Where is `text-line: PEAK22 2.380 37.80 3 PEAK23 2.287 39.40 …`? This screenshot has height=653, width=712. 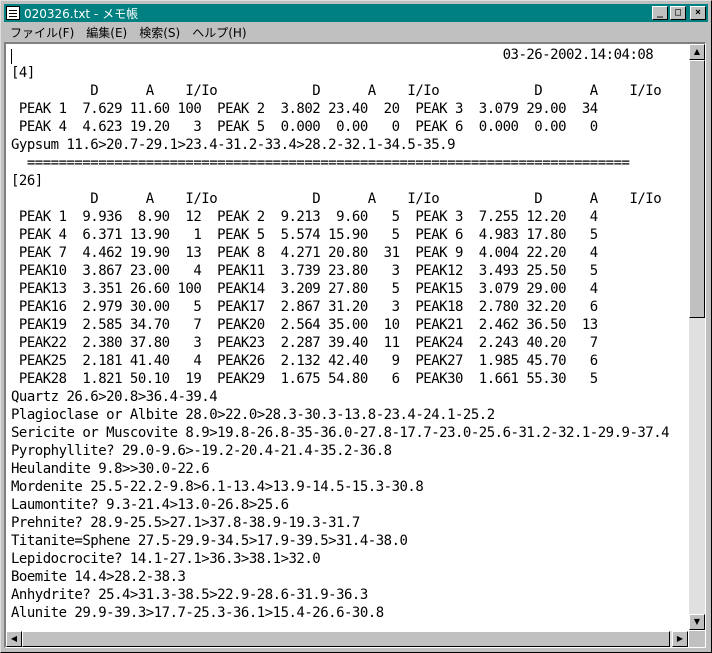
text-line: PEAK22 2.380 37.80 3 PEAK23 2.287 39.40 … is located at coordinates (304, 343).